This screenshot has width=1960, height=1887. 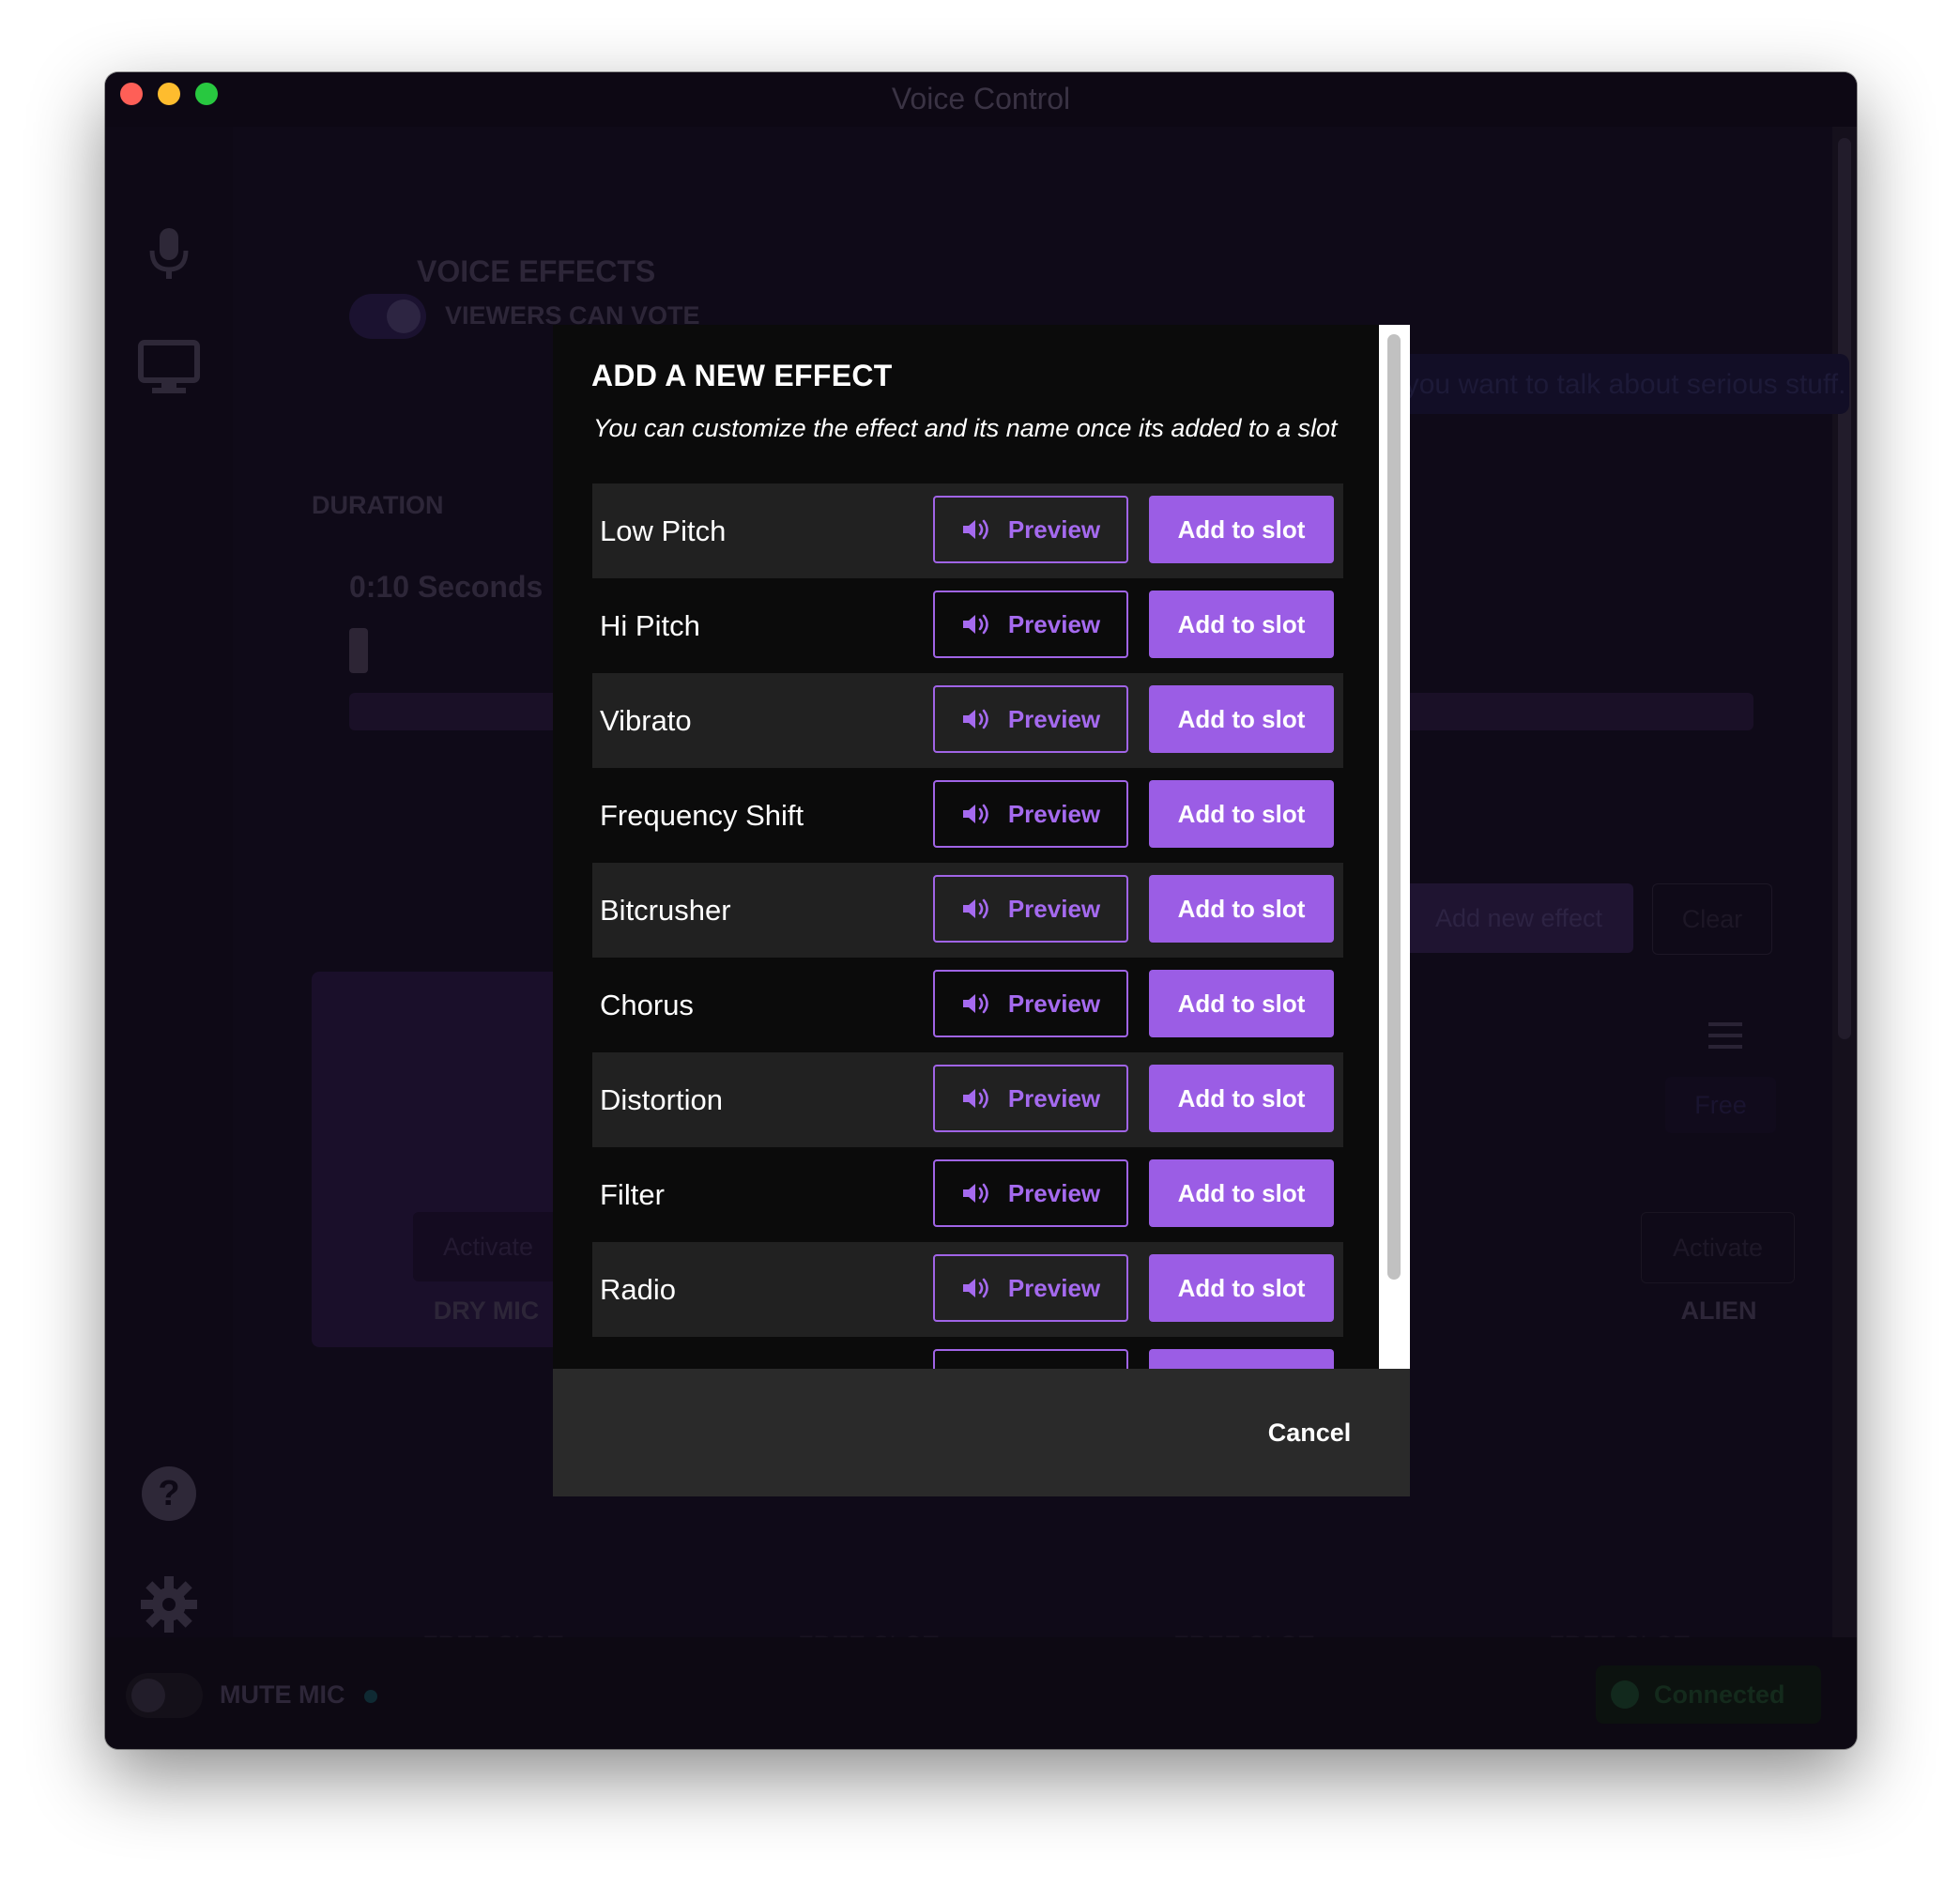 I want to click on effect-row: Distortion Preview Add to slot, so click(x=967, y=1099).